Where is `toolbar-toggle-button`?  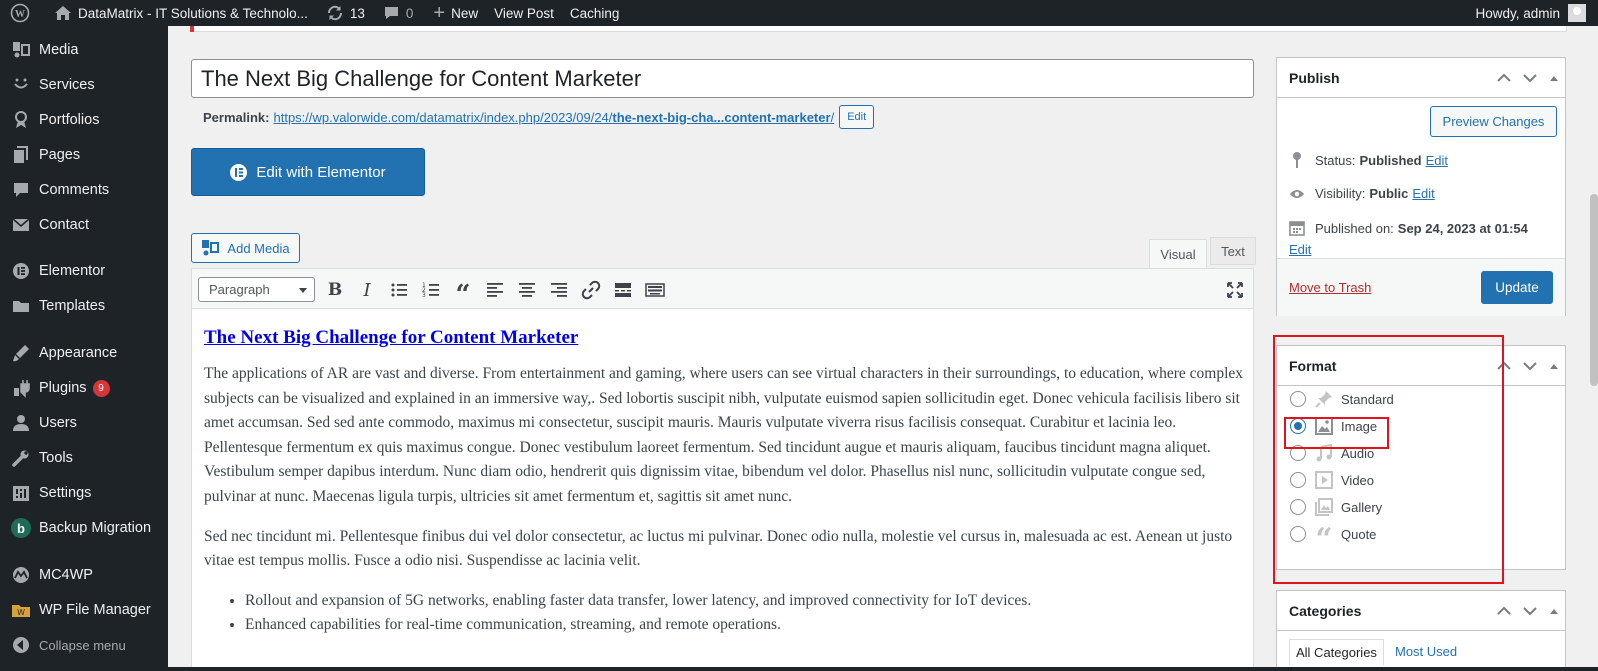
toolbar-toggle-button is located at coordinates (655, 290).